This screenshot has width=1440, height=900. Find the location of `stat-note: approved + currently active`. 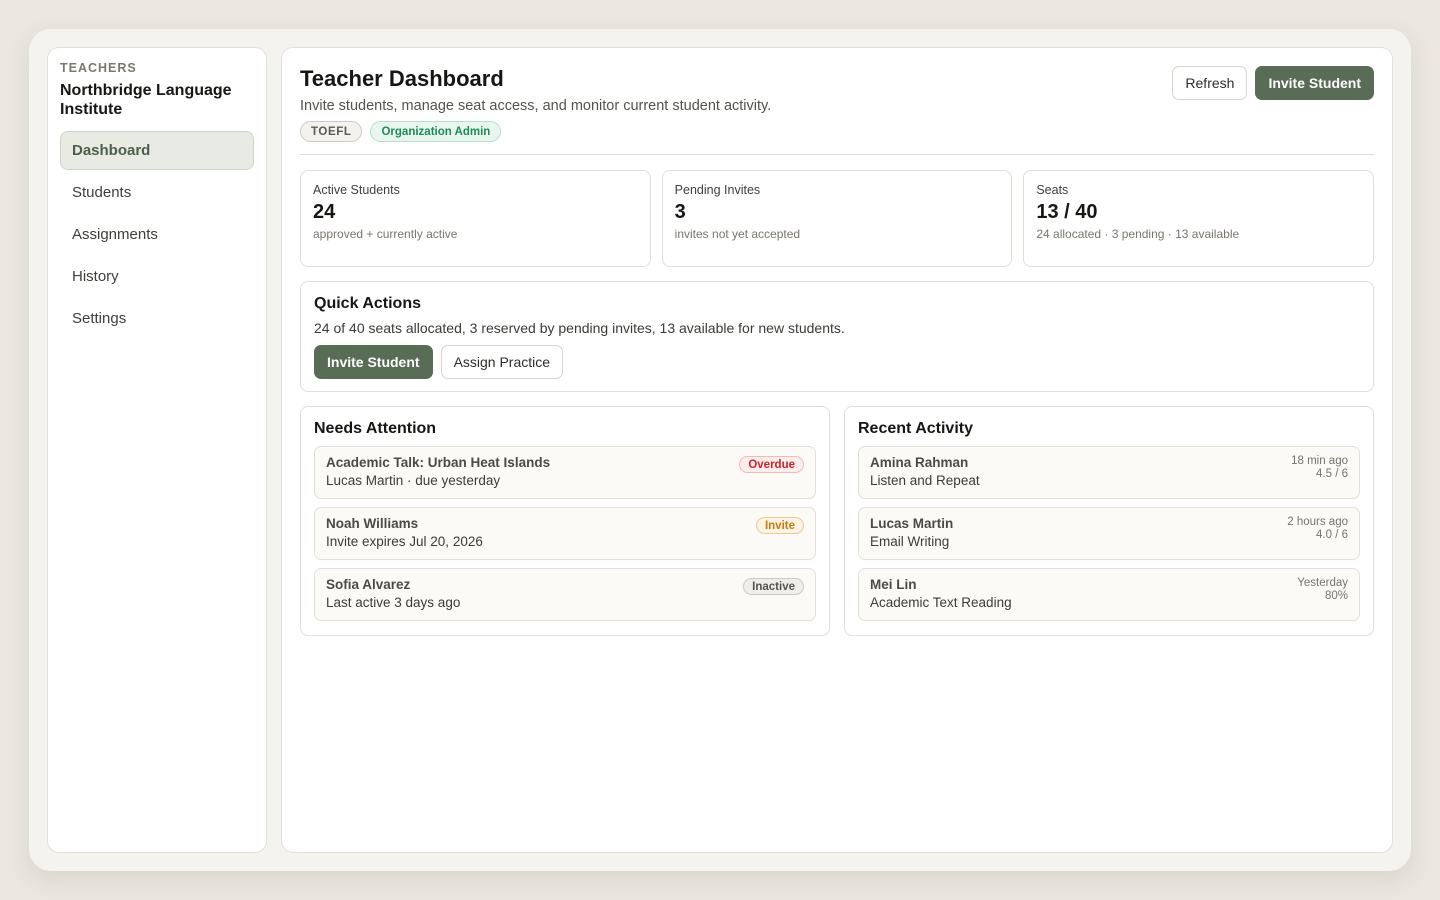

stat-note: approved + currently active is located at coordinates (385, 234).